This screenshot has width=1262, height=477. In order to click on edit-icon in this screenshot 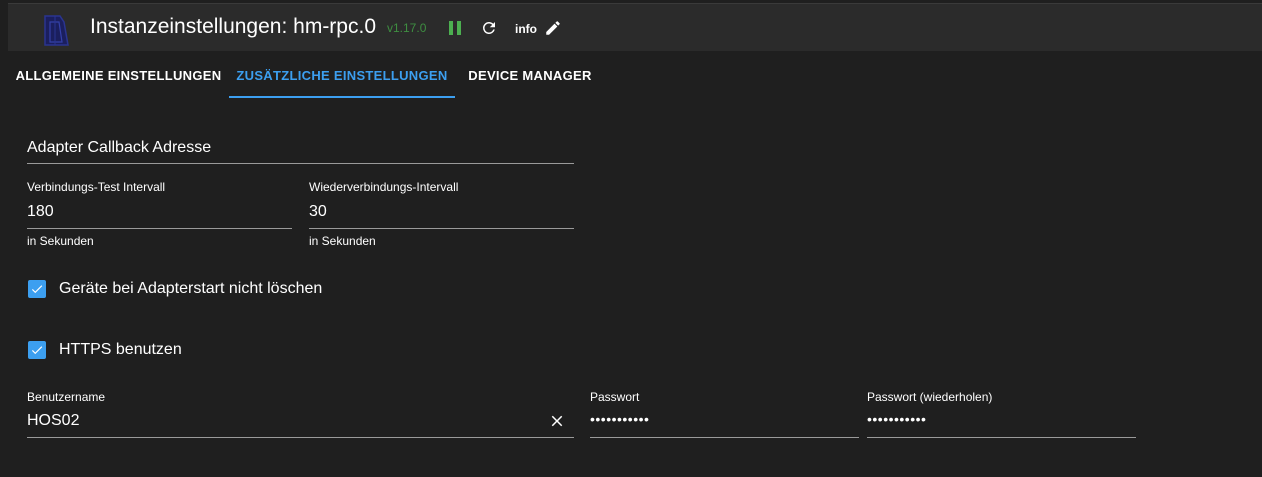, I will do `click(553, 28)`.